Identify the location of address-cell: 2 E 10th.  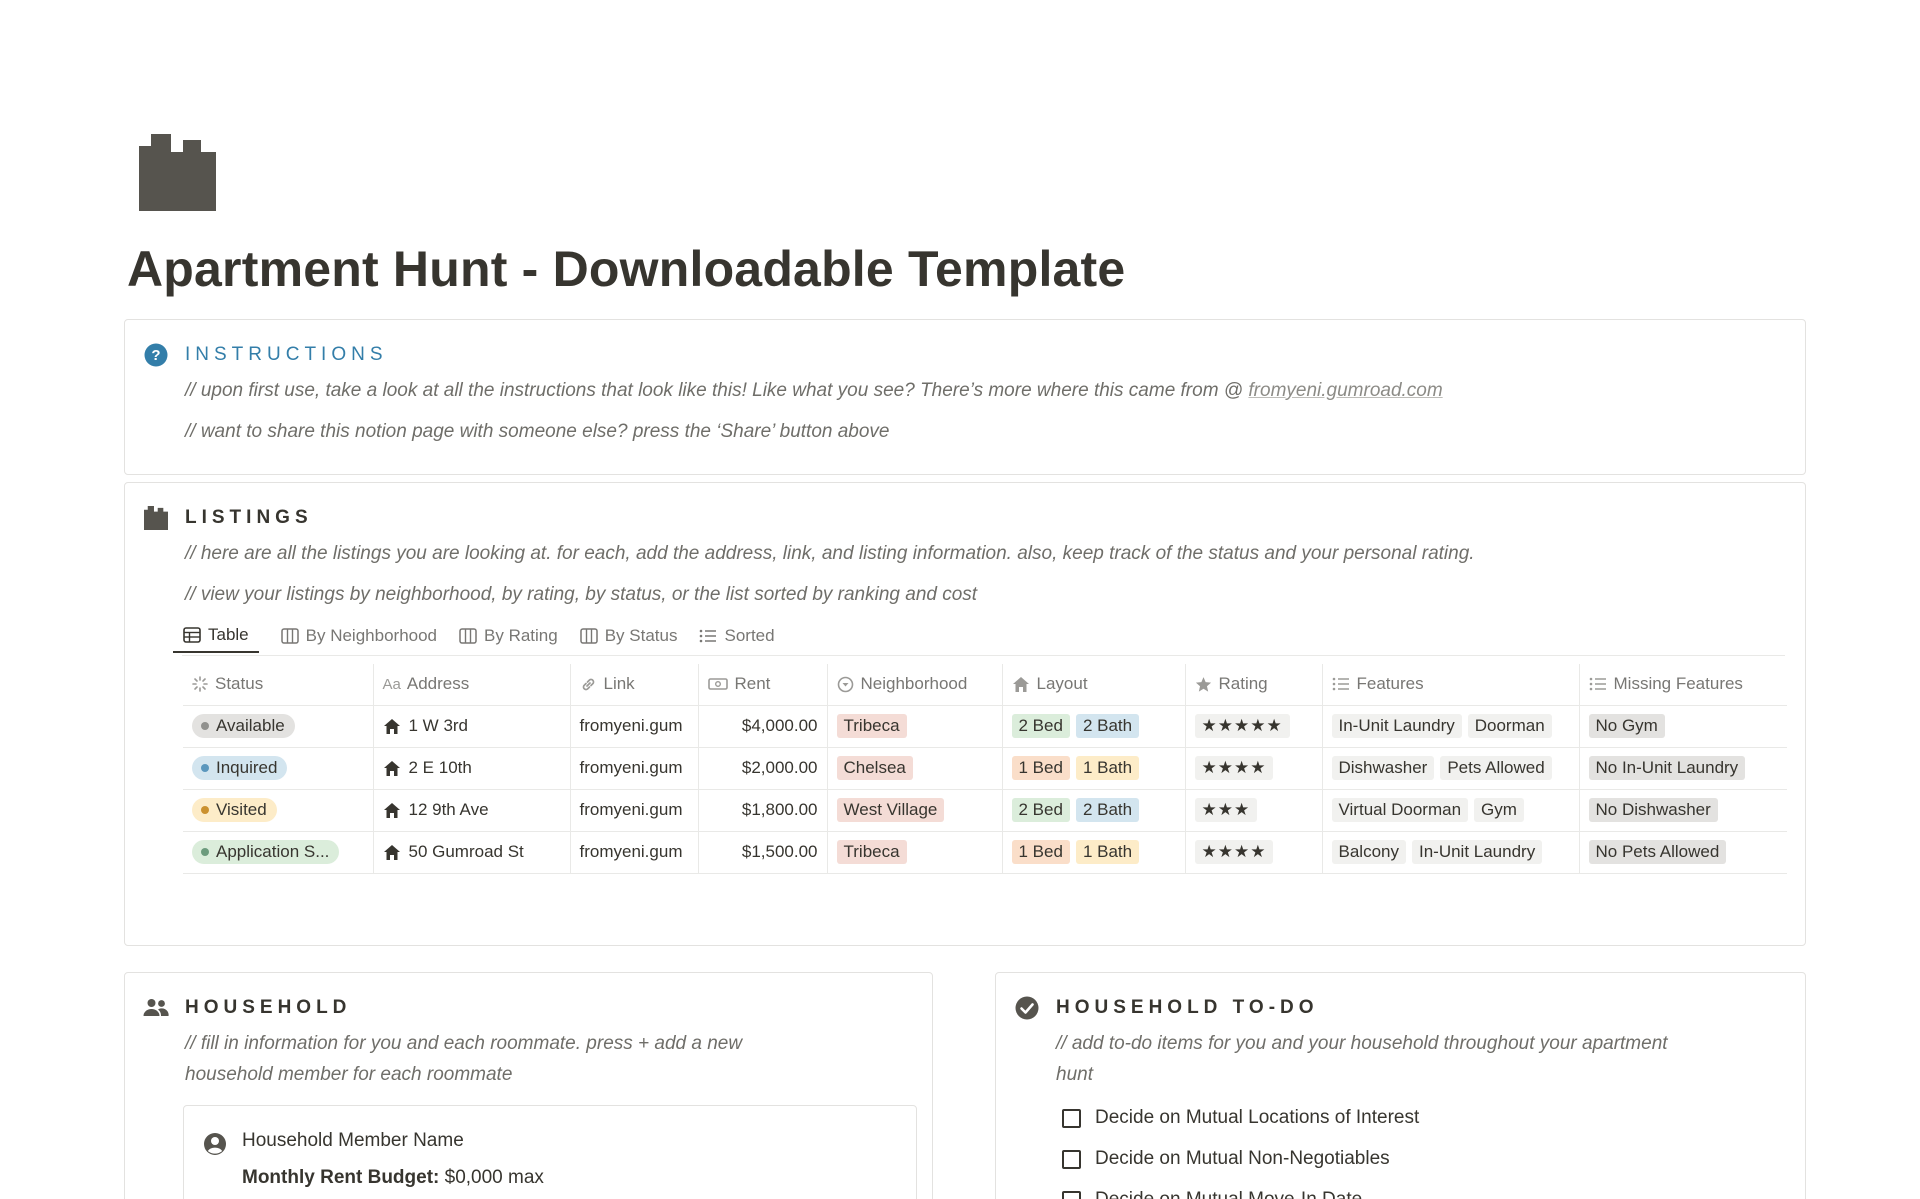
(472, 768).